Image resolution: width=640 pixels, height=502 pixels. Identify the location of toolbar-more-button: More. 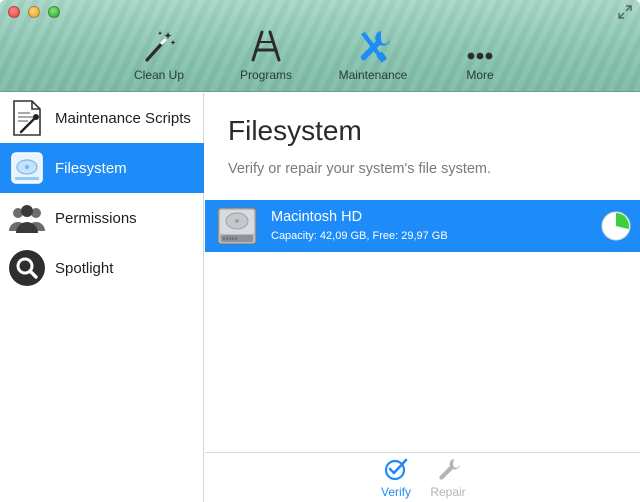
(480, 55).